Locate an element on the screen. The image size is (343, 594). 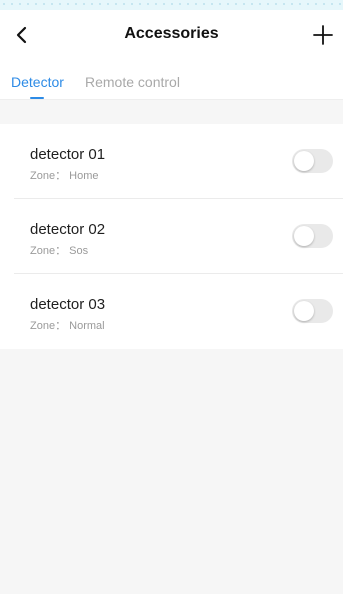
tab-bar: Detector Remote control is located at coordinates (171, 80).